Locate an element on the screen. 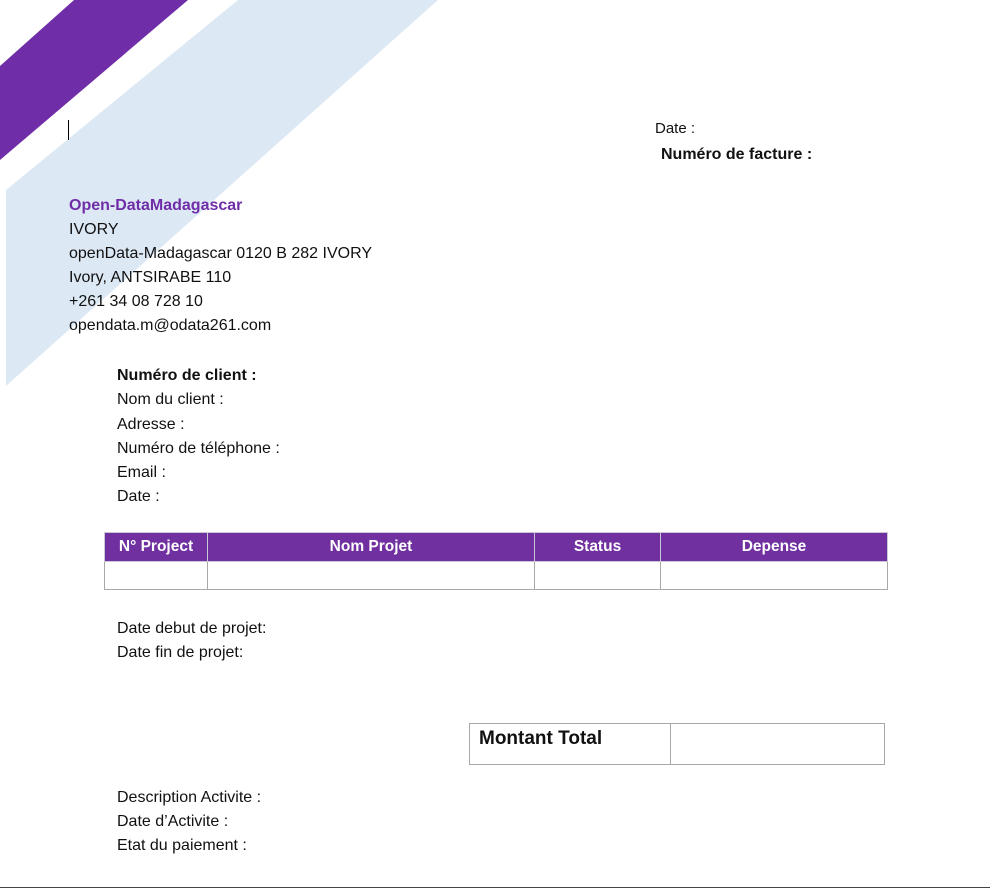  client-address-label: Adresse : is located at coordinates (151, 424).